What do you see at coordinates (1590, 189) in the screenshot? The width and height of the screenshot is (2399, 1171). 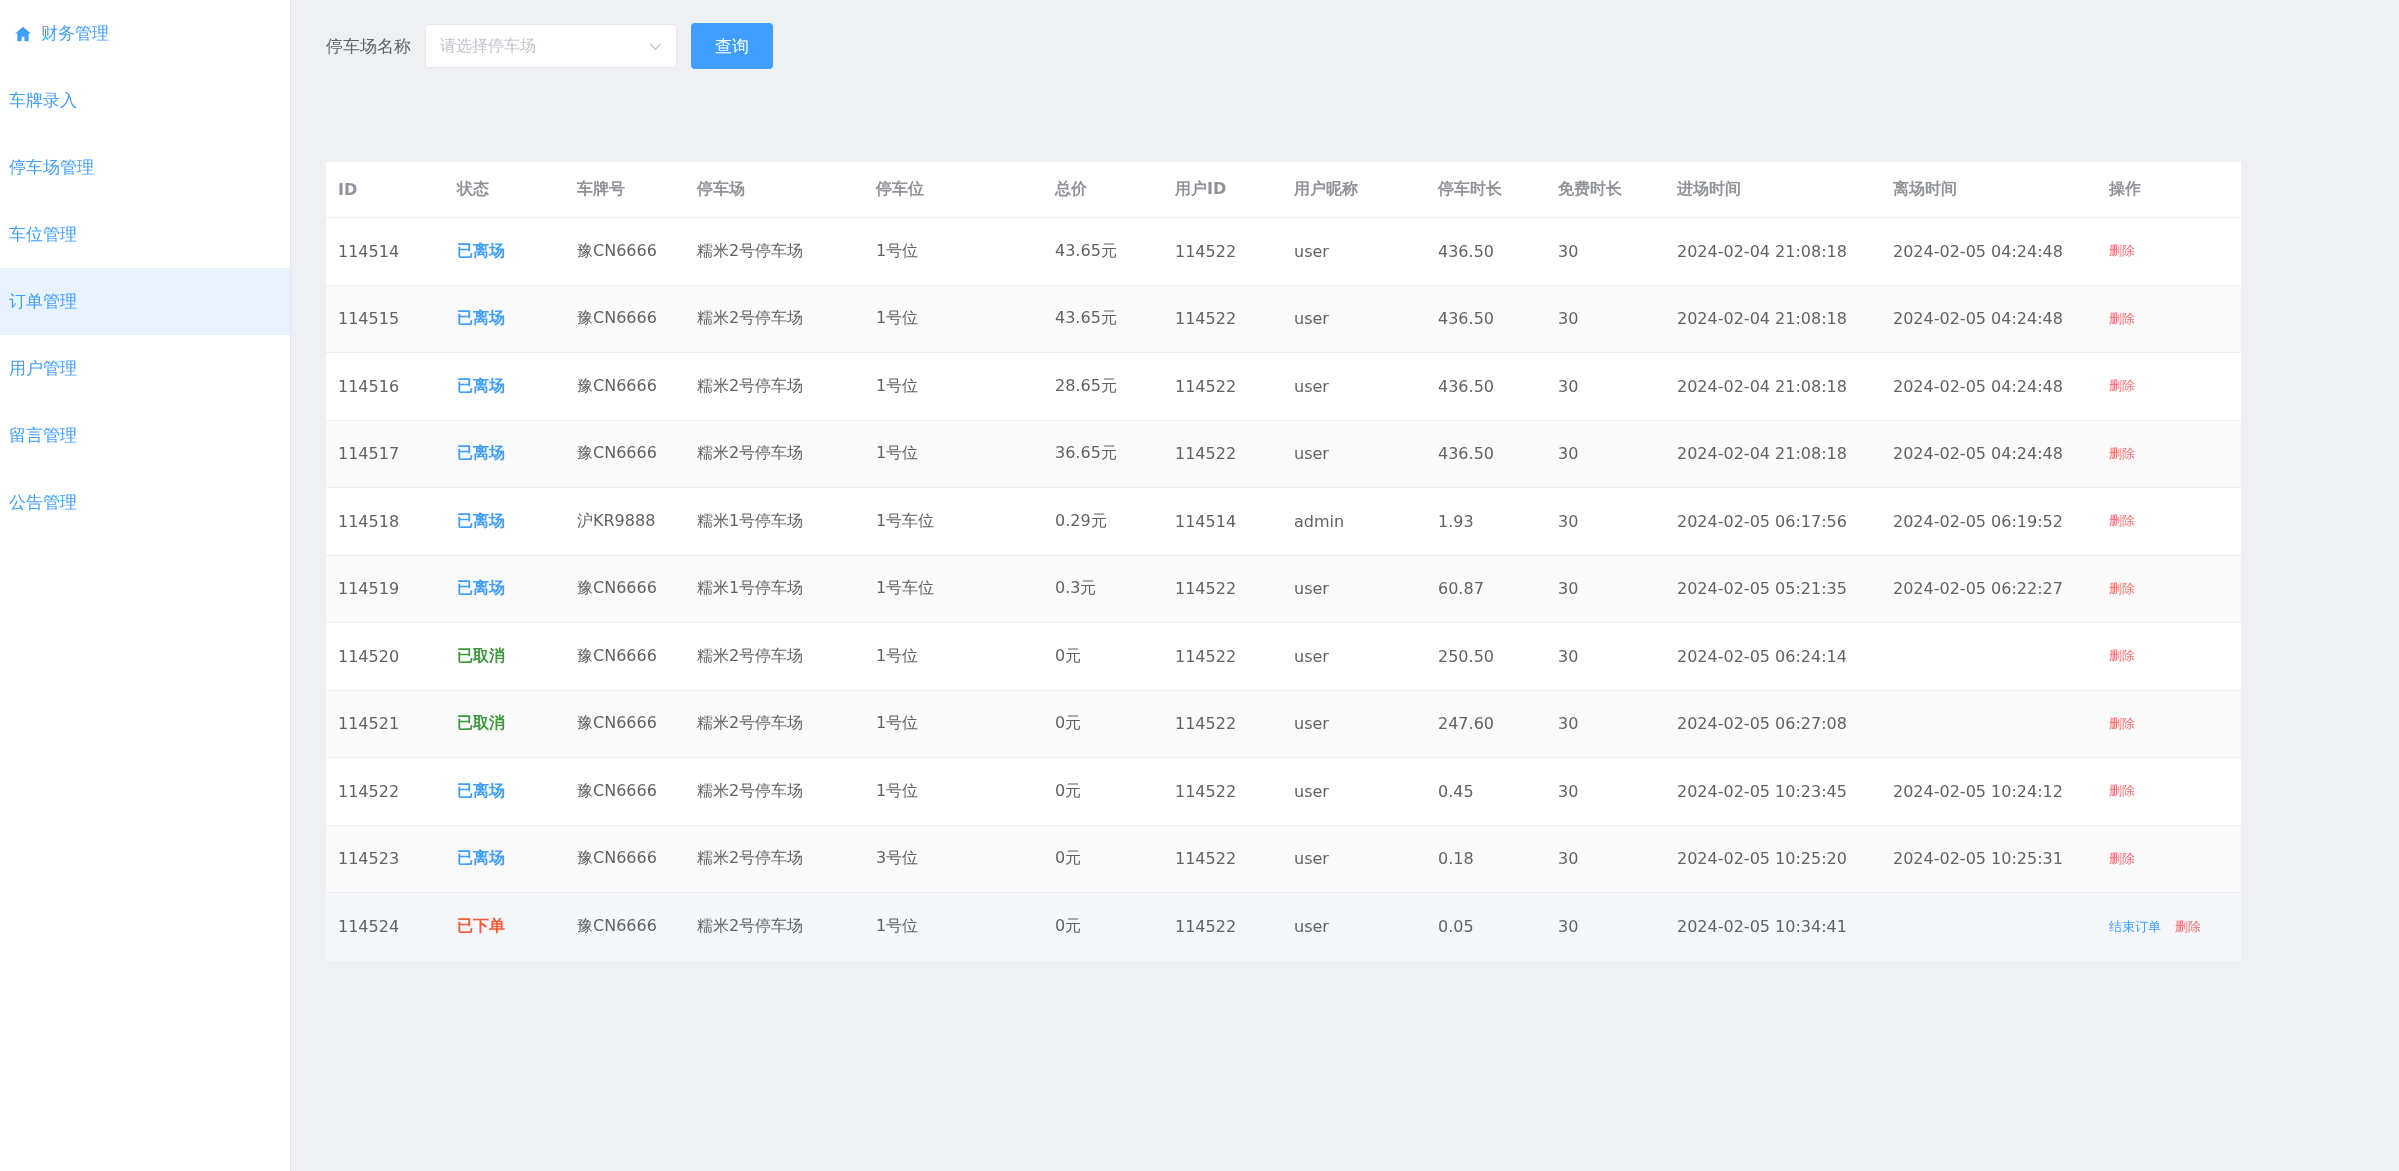 I see `column-header: 免费时长` at bounding box center [1590, 189].